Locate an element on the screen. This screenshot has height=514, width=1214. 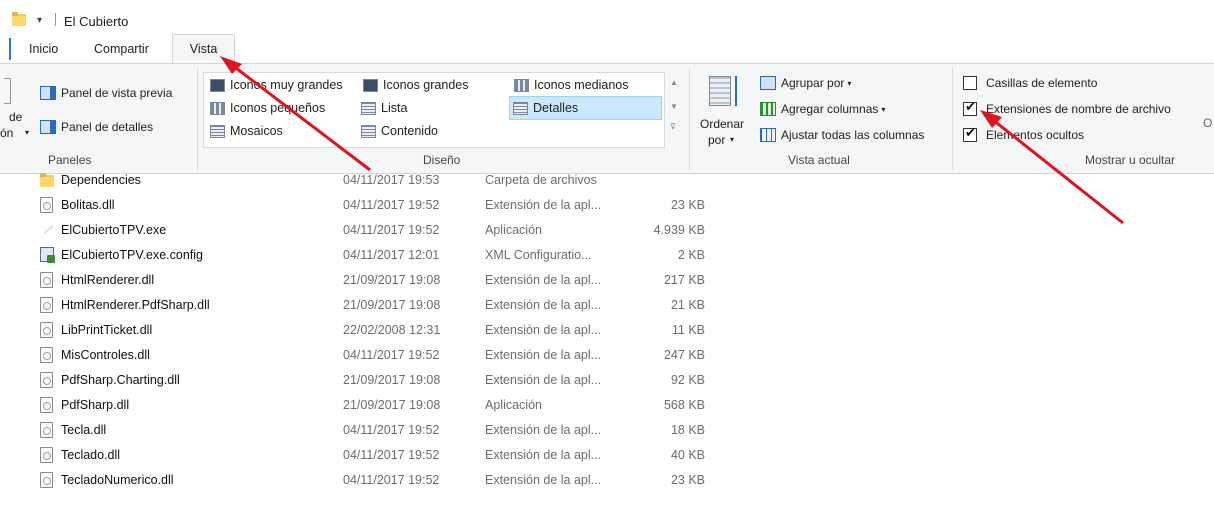
sort-by-arrow-icon is located at coordinates (736, 91).